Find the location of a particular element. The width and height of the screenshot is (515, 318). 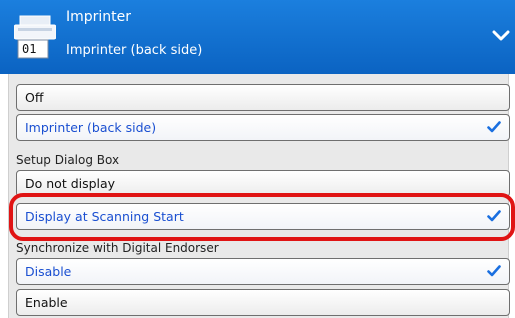

section-label-setup-dialog: Setup Dialog Box is located at coordinates (68, 160).